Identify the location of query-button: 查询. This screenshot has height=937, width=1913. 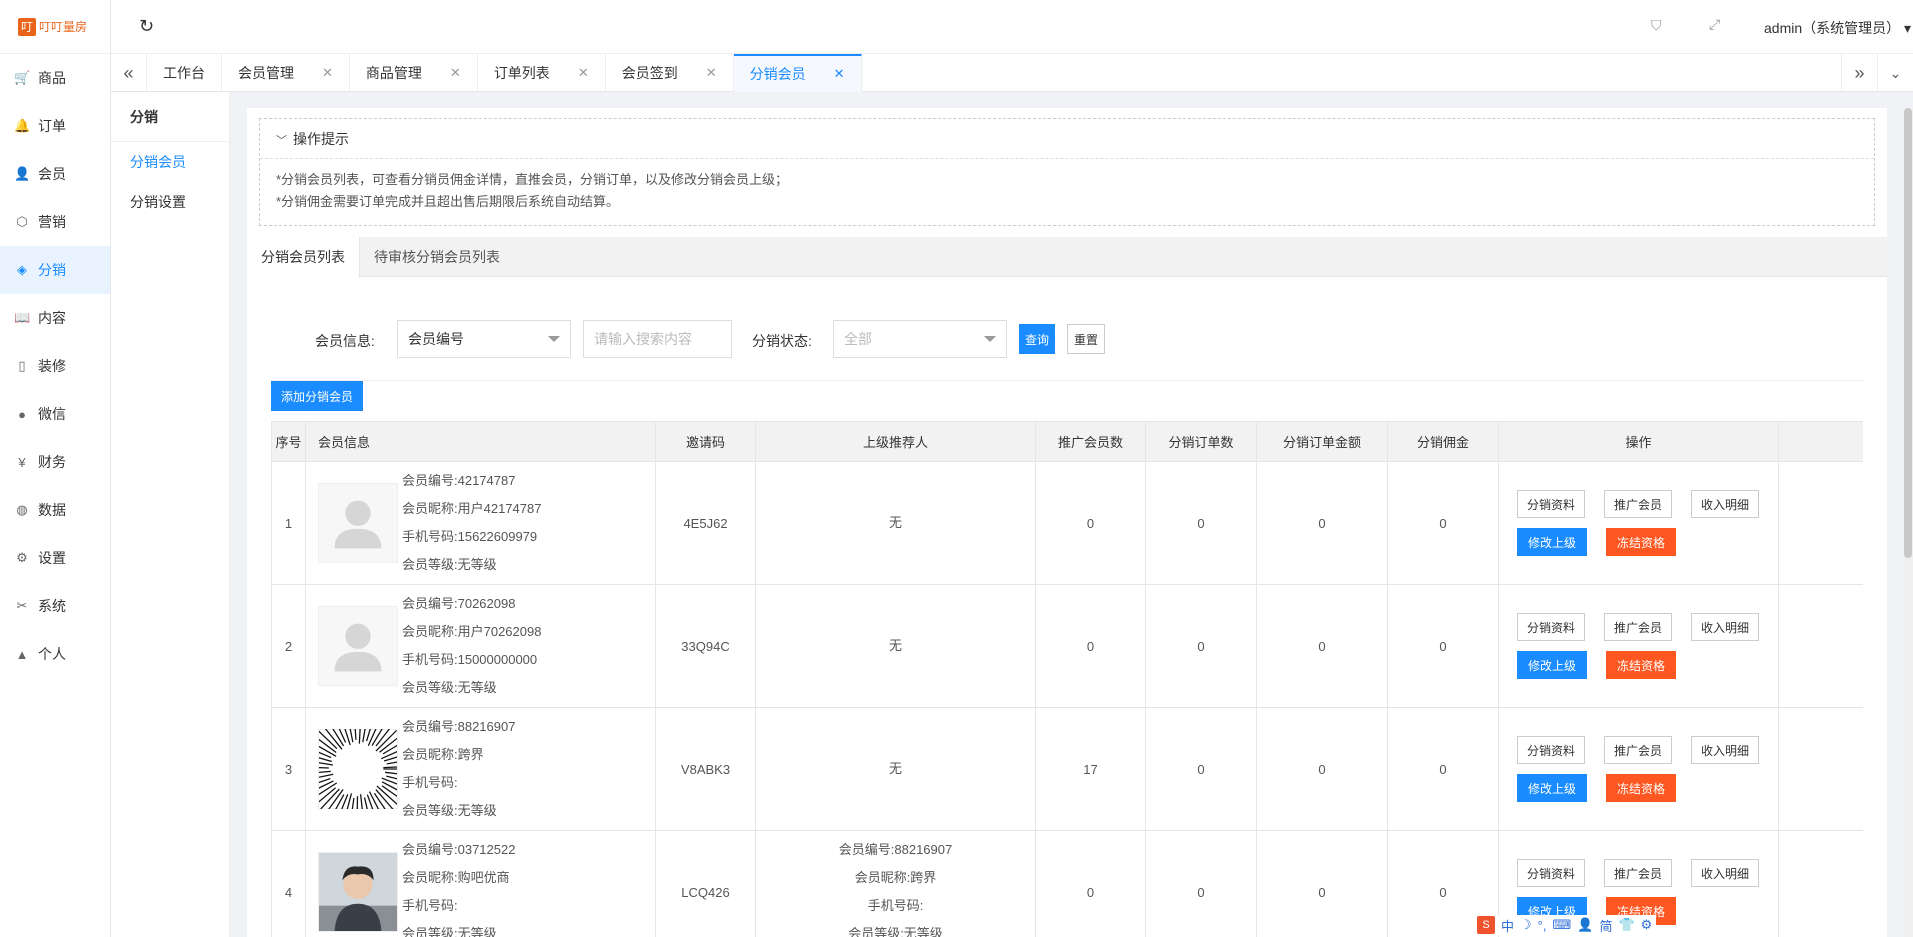
(1037, 339).